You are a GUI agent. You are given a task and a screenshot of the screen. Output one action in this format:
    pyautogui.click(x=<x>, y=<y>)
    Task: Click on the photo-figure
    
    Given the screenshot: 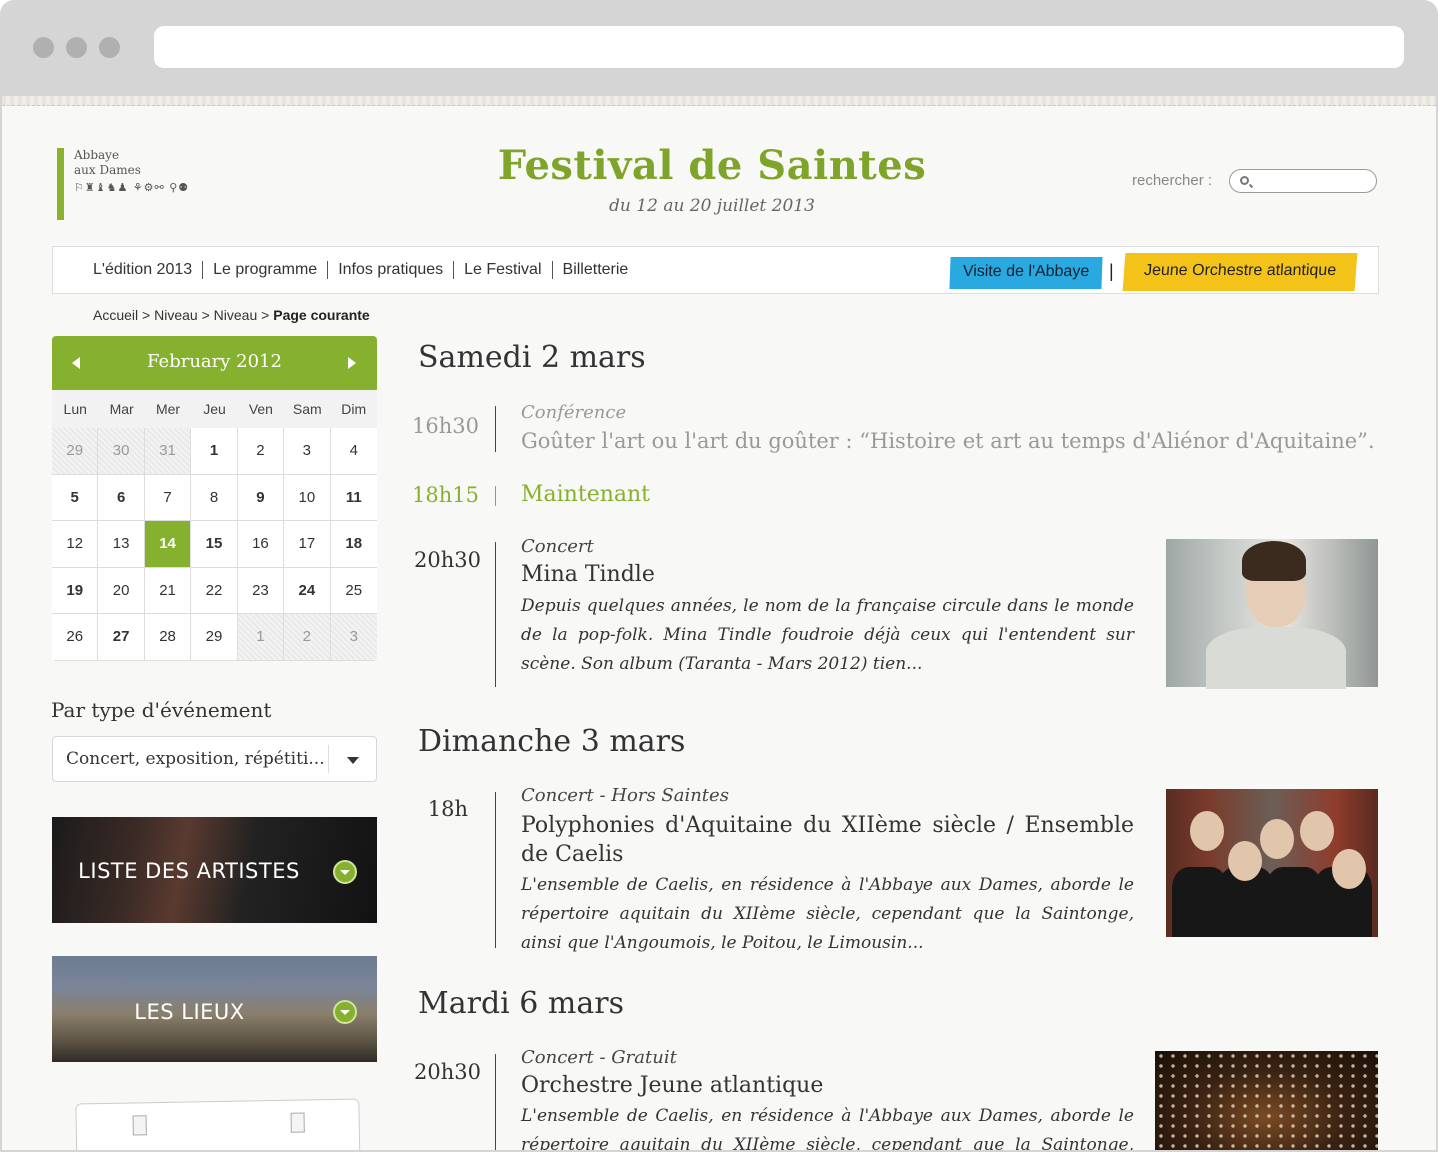 What is the action you would take?
    pyautogui.click(x=1276, y=658)
    